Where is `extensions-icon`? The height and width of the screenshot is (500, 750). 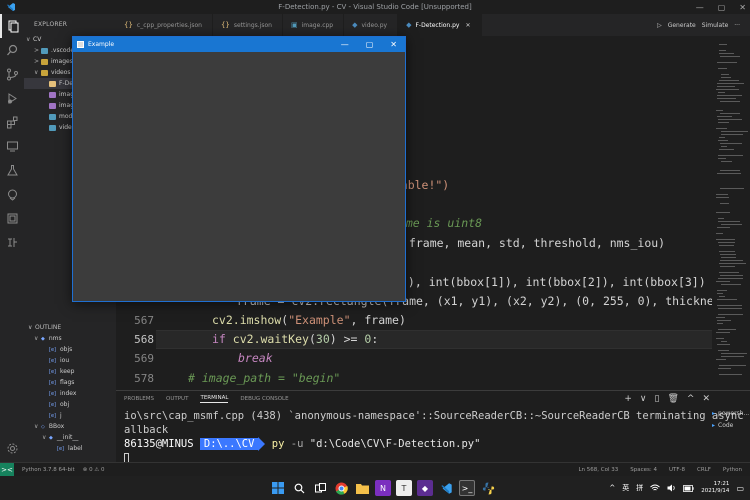 extensions-icon is located at coordinates (12, 122).